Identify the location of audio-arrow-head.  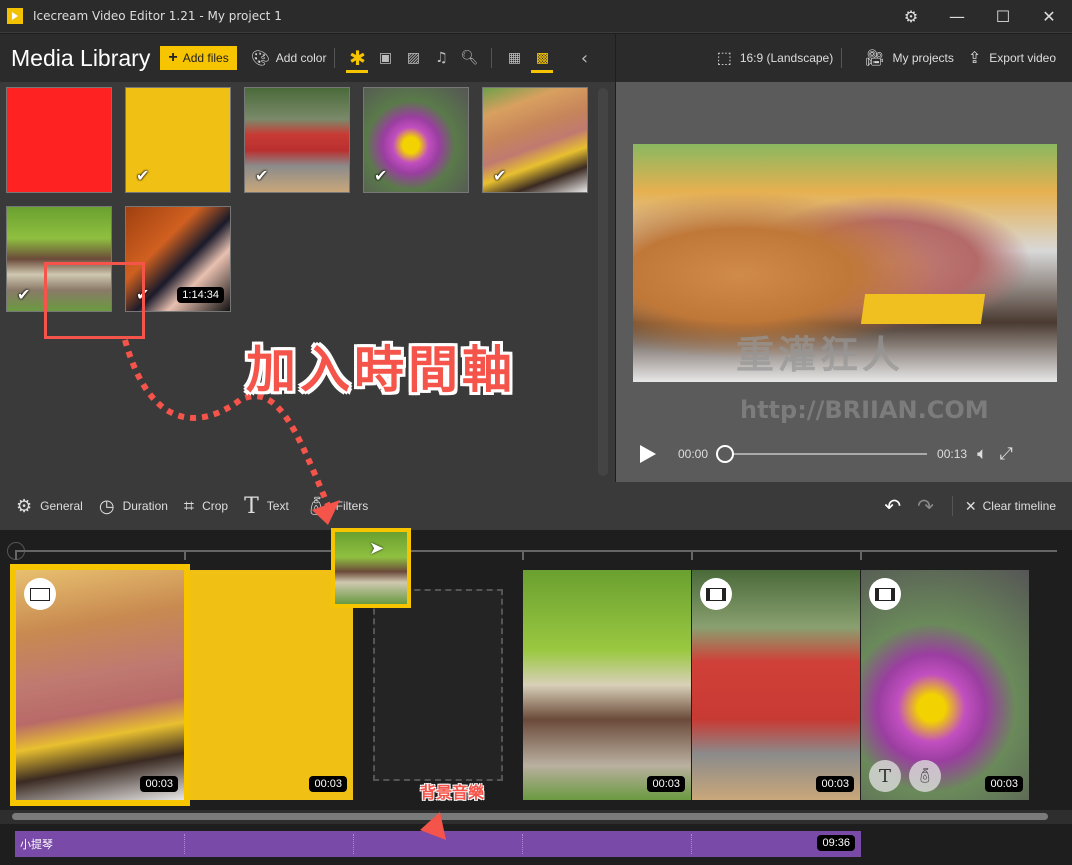
(433, 826).